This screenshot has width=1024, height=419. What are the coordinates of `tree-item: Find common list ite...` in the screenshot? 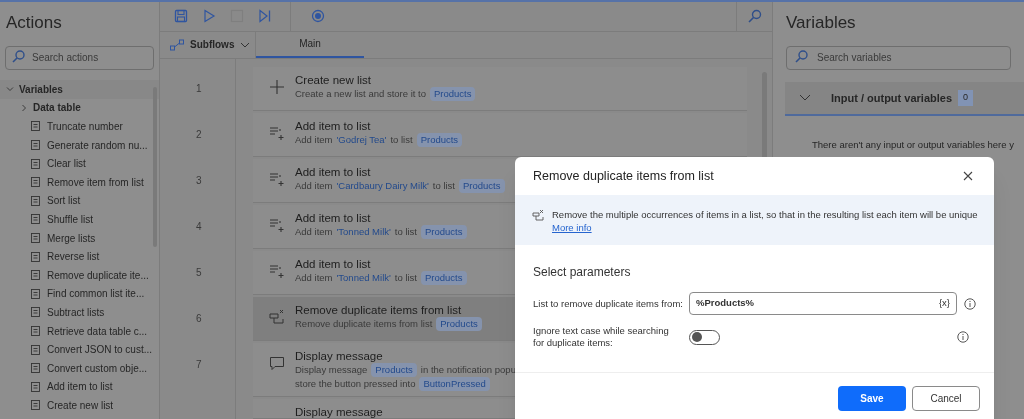 It's located at (79, 294).